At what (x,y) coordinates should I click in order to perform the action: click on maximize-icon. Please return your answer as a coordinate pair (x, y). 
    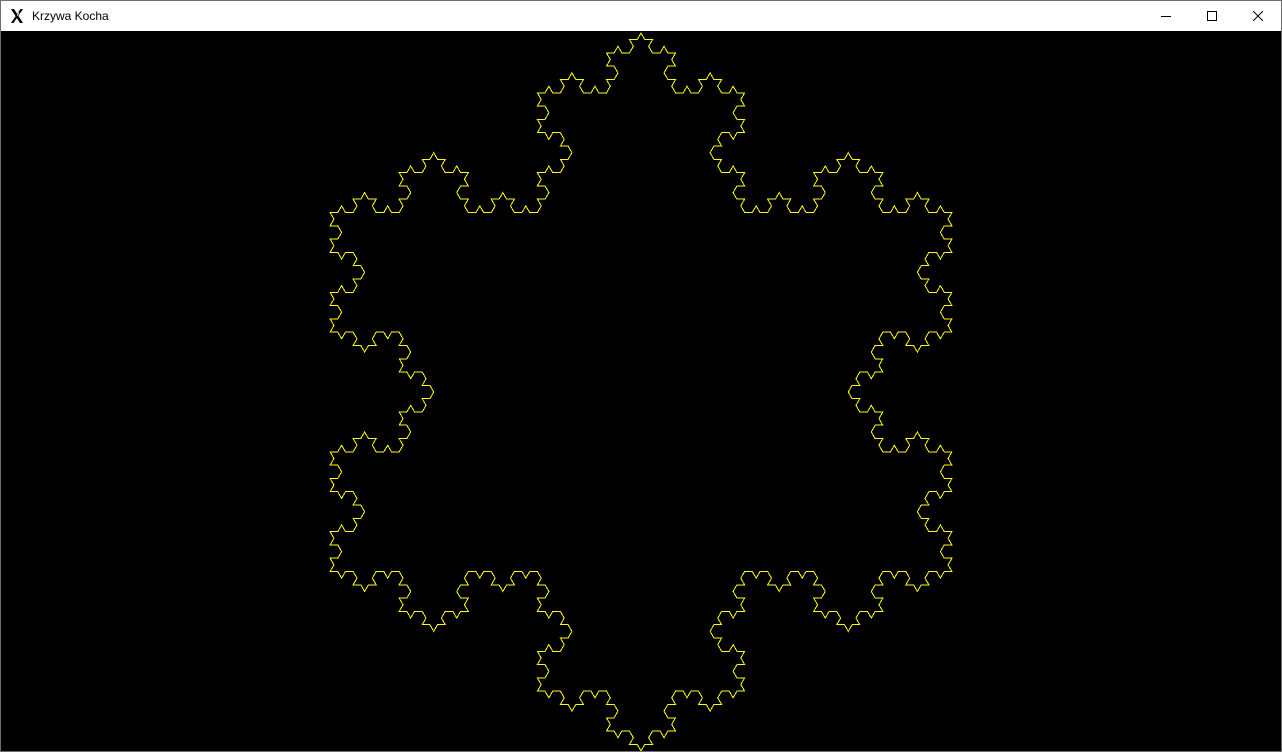
    Looking at the image, I should click on (1212, 16).